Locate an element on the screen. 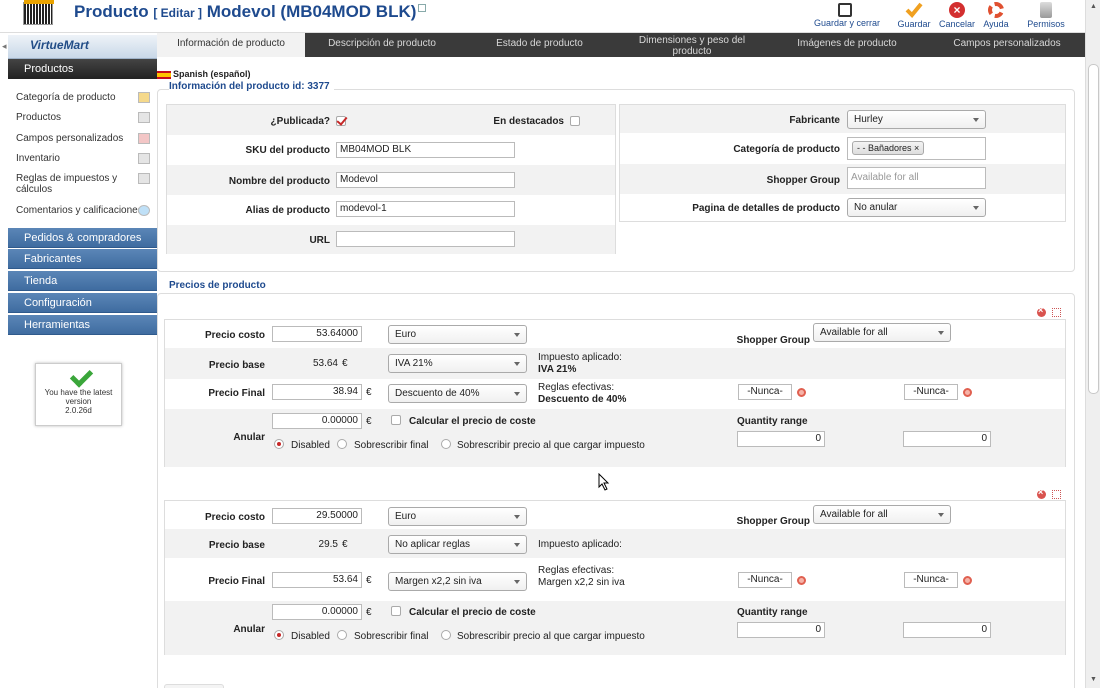 Image resolution: width=1100 pixels, height=688 pixels. language-label: Spanish (español) is located at coordinates (212, 74).